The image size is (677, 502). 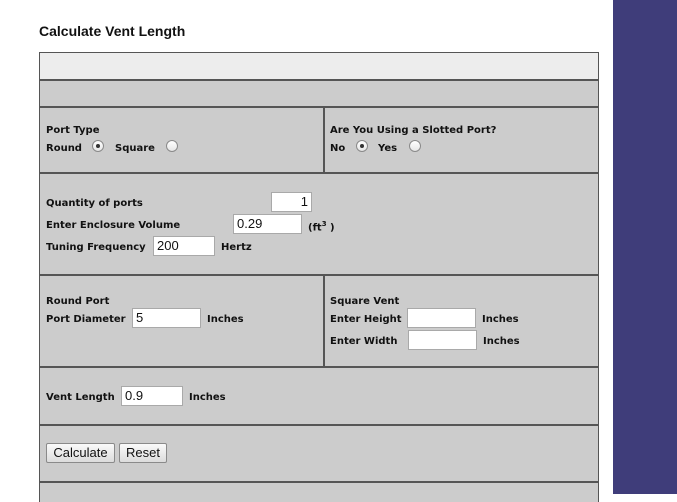 What do you see at coordinates (236, 247) in the screenshot?
I see `tuning-unit: Hertz` at bounding box center [236, 247].